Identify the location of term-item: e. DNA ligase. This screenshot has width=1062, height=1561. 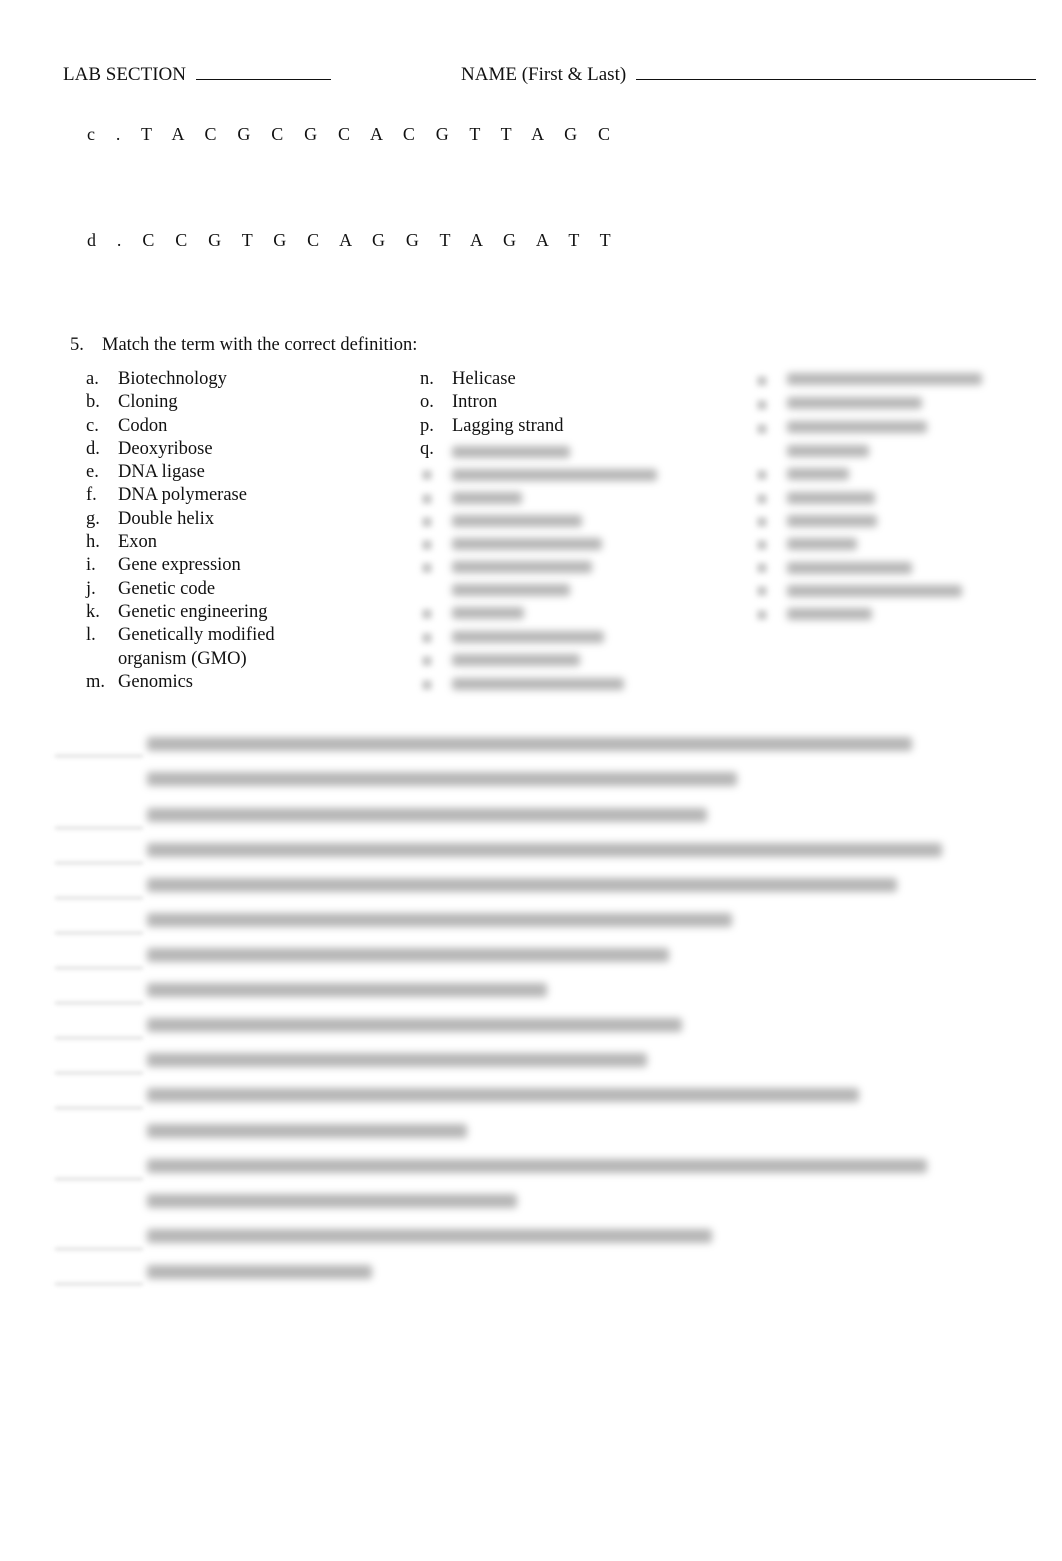
(145, 472).